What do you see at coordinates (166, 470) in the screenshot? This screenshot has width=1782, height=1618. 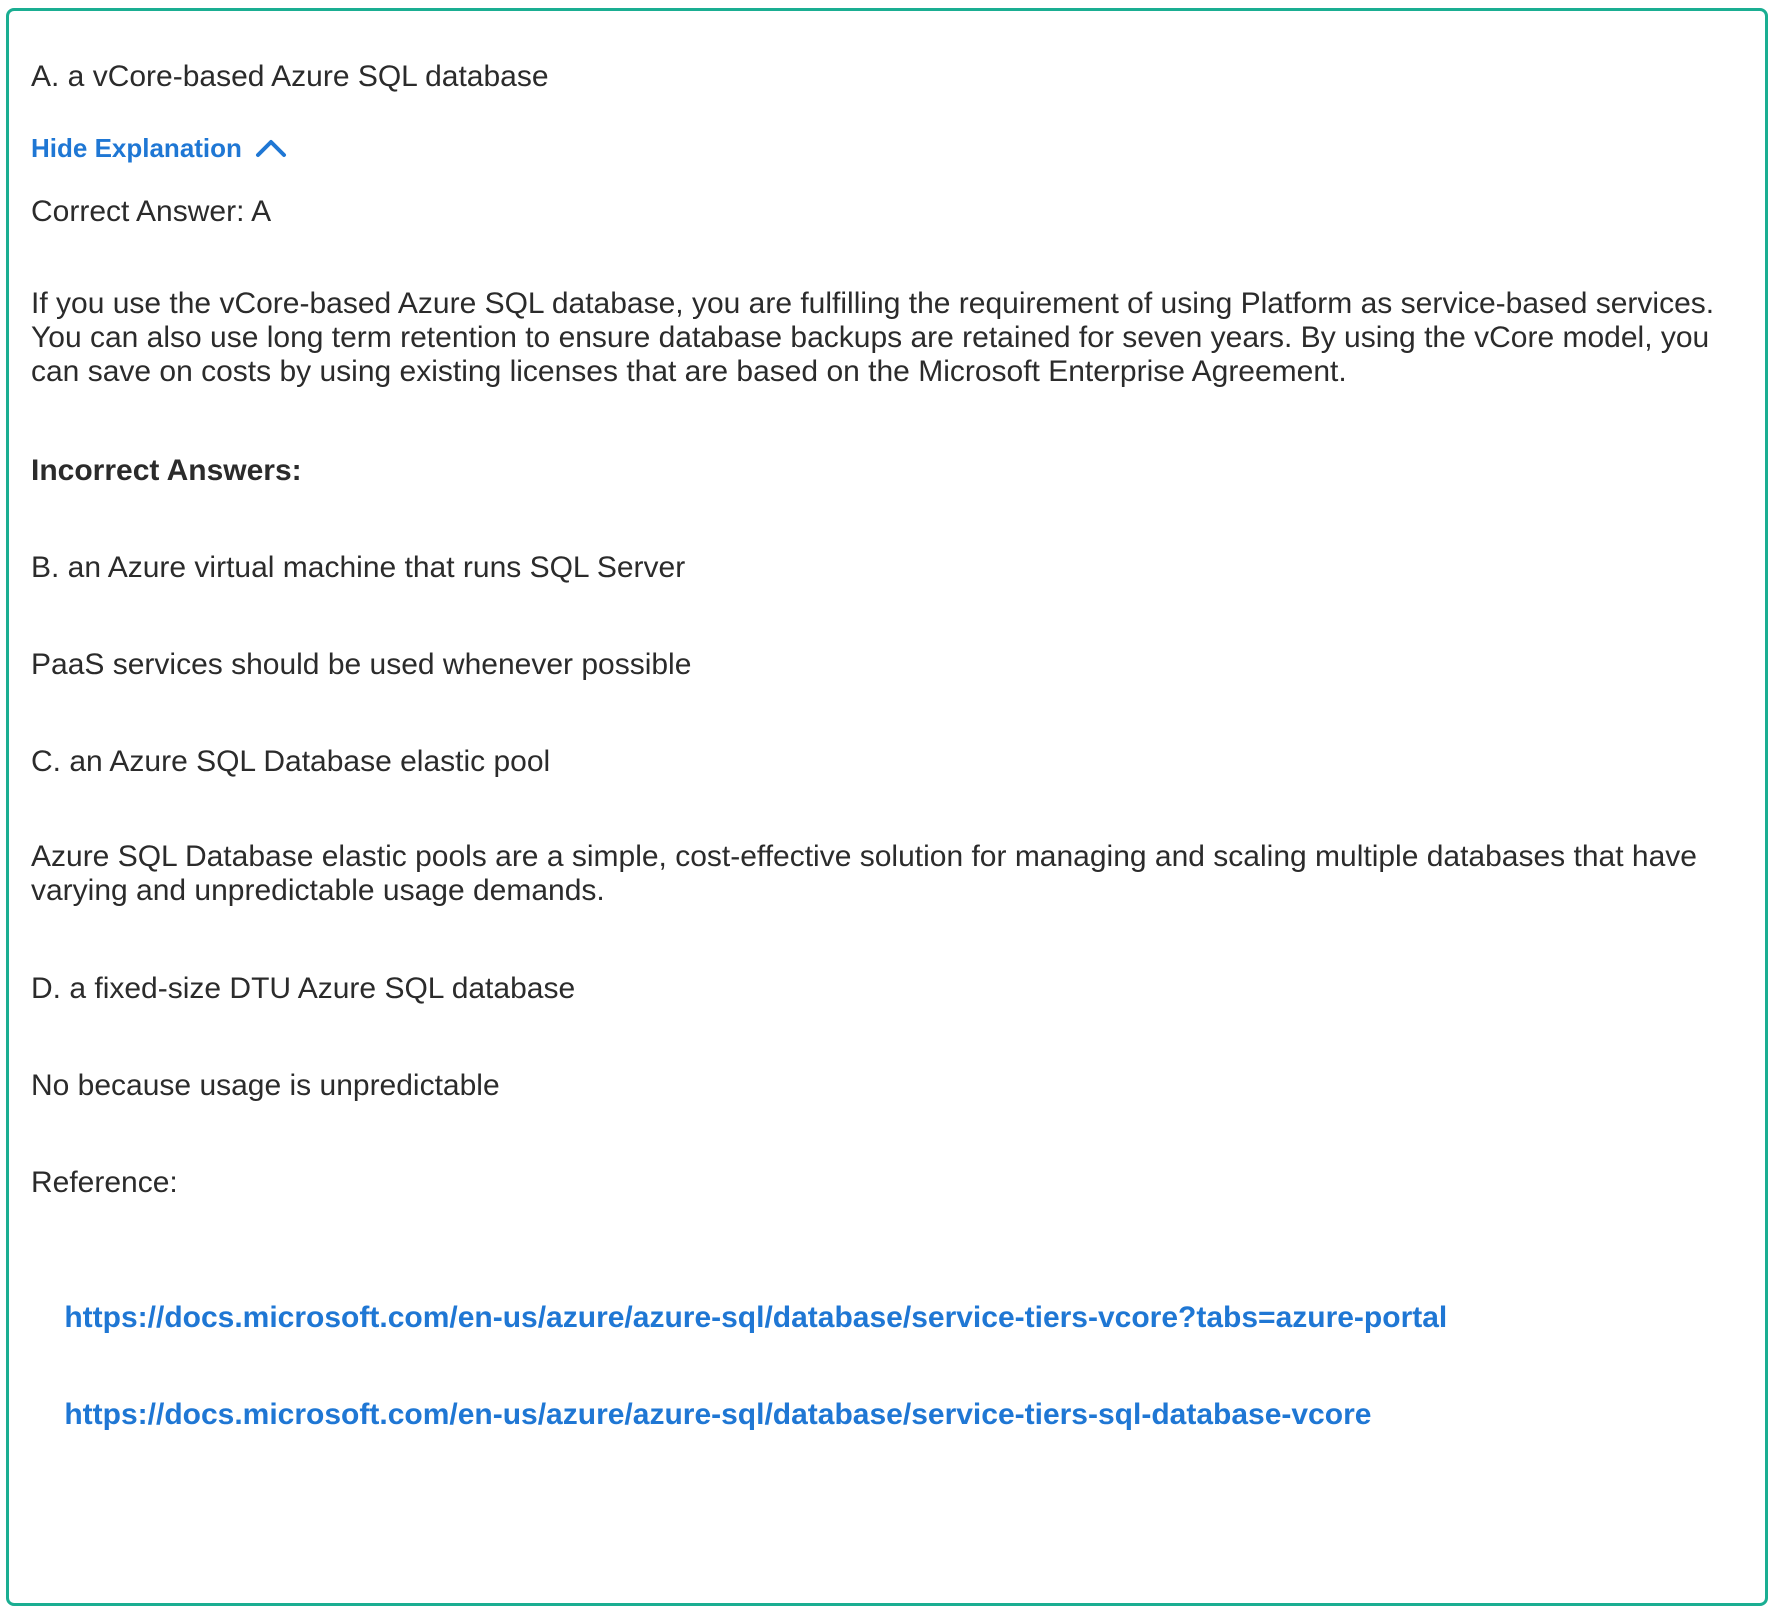 I see `incorrect-answers-heading: Incorrect Answers:` at bounding box center [166, 470].